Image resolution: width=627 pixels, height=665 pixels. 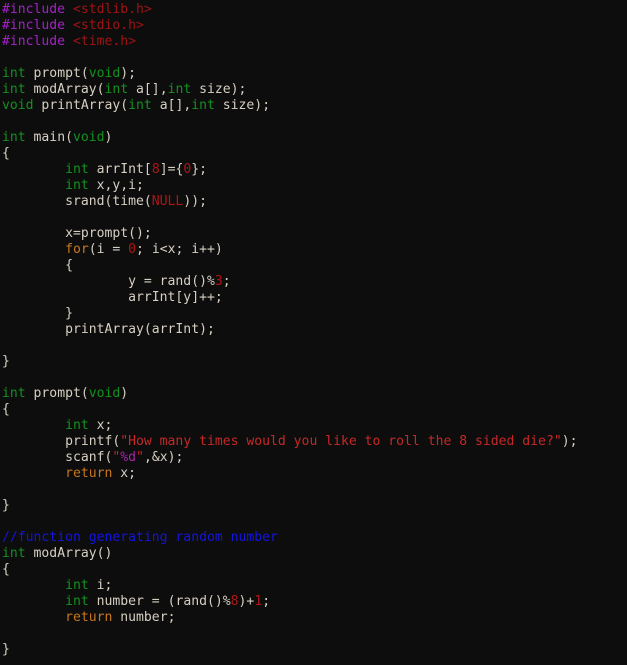 What do you see at coordinates (140, 537) in the screenshot?
I see `code-token-cmt: //function generating random number` at bounding box center [140, 537].